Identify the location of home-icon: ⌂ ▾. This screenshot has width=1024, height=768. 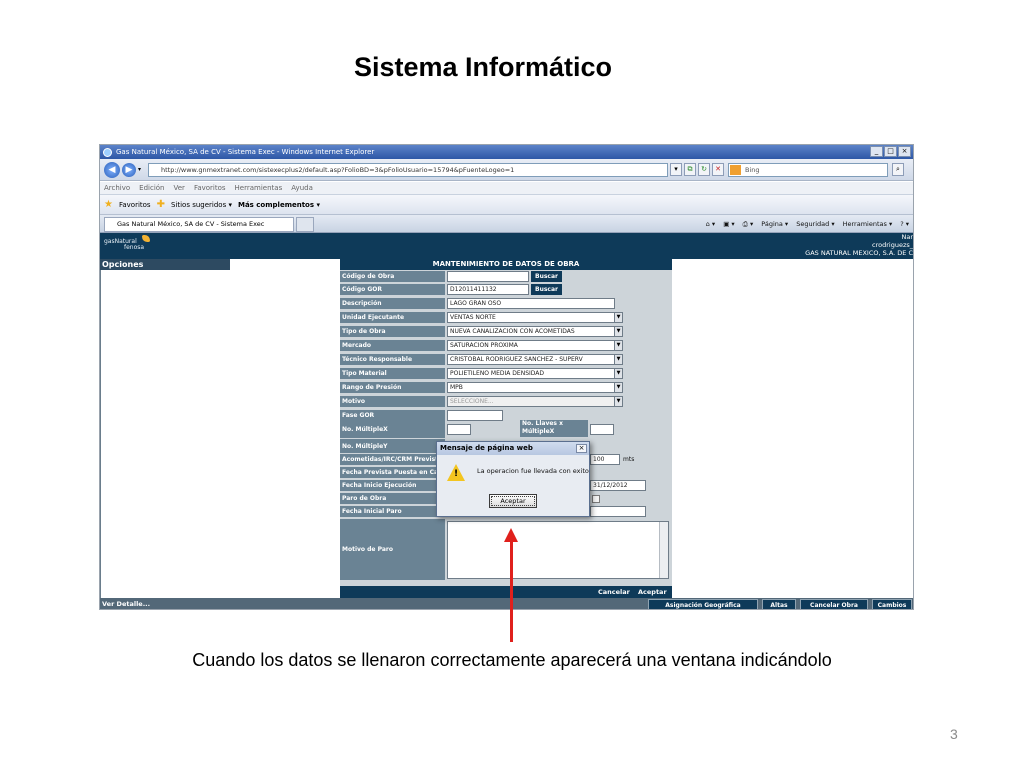
(710, 224).